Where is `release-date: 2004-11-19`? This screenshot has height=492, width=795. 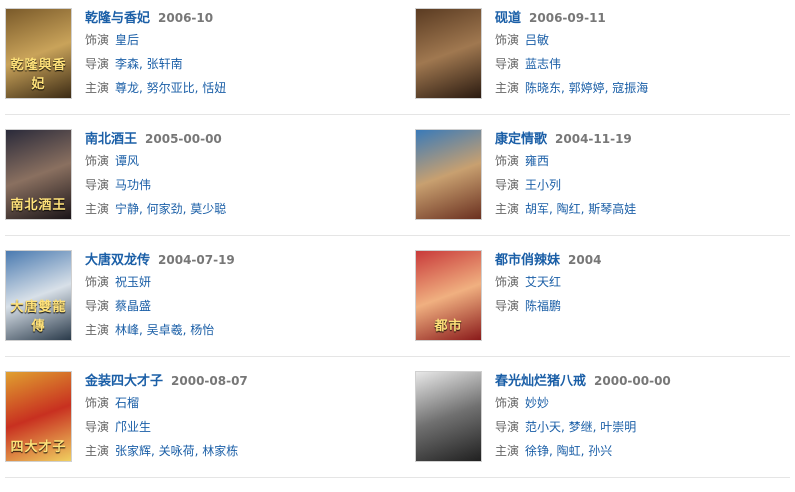 release-date: 2004-11-19 is located at coordinates (593, 139).